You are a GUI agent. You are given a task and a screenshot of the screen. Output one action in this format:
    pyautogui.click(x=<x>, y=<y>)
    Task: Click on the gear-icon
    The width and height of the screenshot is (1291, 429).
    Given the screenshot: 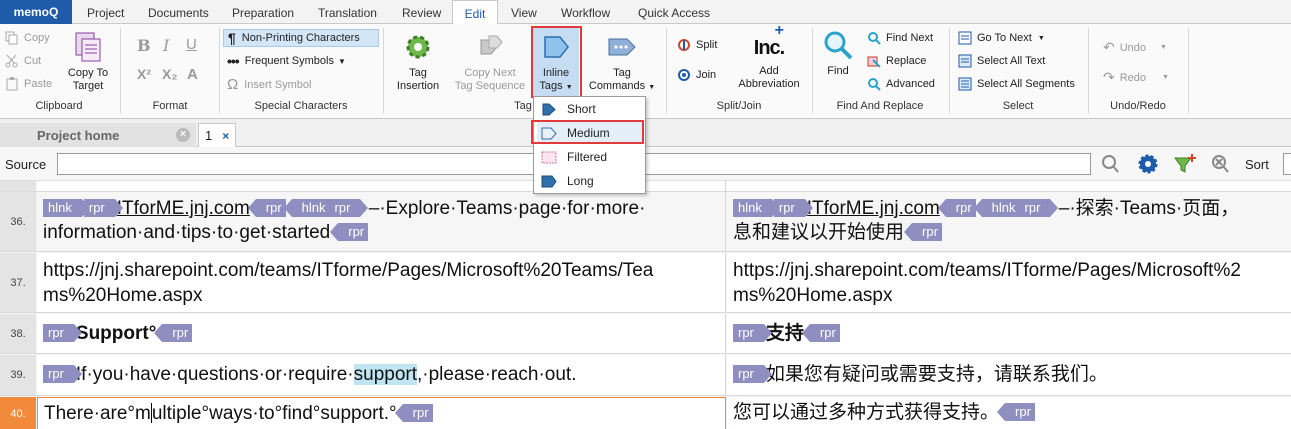 What is the action you would take?
    pyautogui.click(x=1148, y=164)
    